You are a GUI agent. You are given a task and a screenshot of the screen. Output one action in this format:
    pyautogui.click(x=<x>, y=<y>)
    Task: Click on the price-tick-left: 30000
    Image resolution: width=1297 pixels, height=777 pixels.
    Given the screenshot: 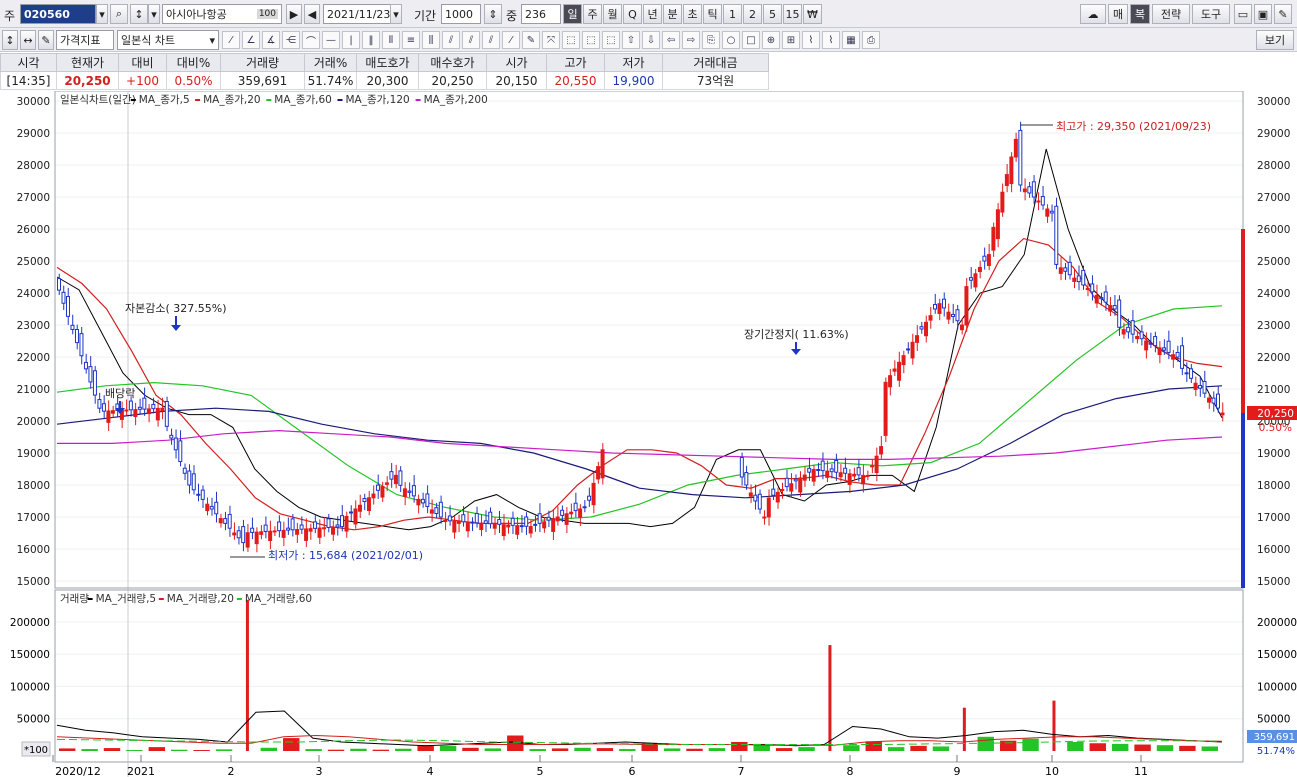 What is the action you would take?
    pyautogui.click(x=33, y=102)
    